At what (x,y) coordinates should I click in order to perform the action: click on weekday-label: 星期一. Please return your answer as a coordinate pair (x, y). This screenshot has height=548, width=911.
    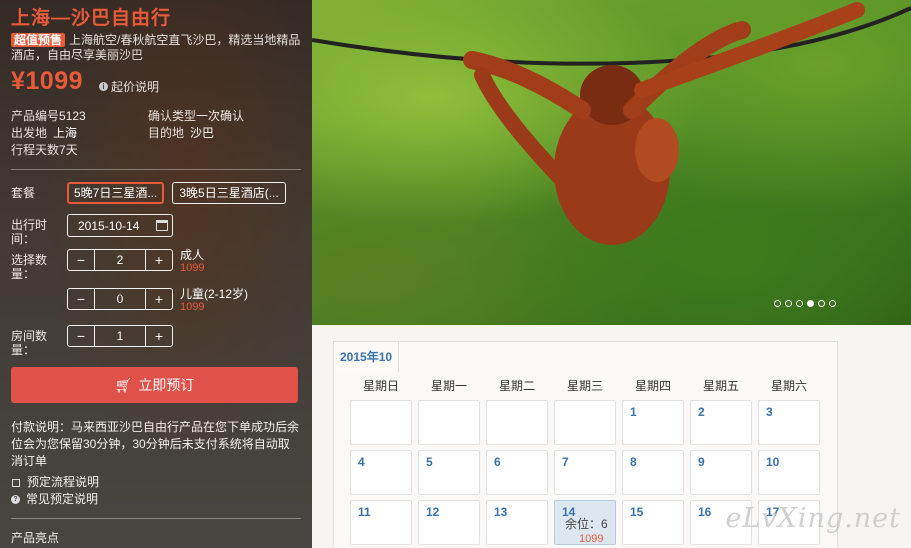
    Looking at the image, I should click on (448, 386).